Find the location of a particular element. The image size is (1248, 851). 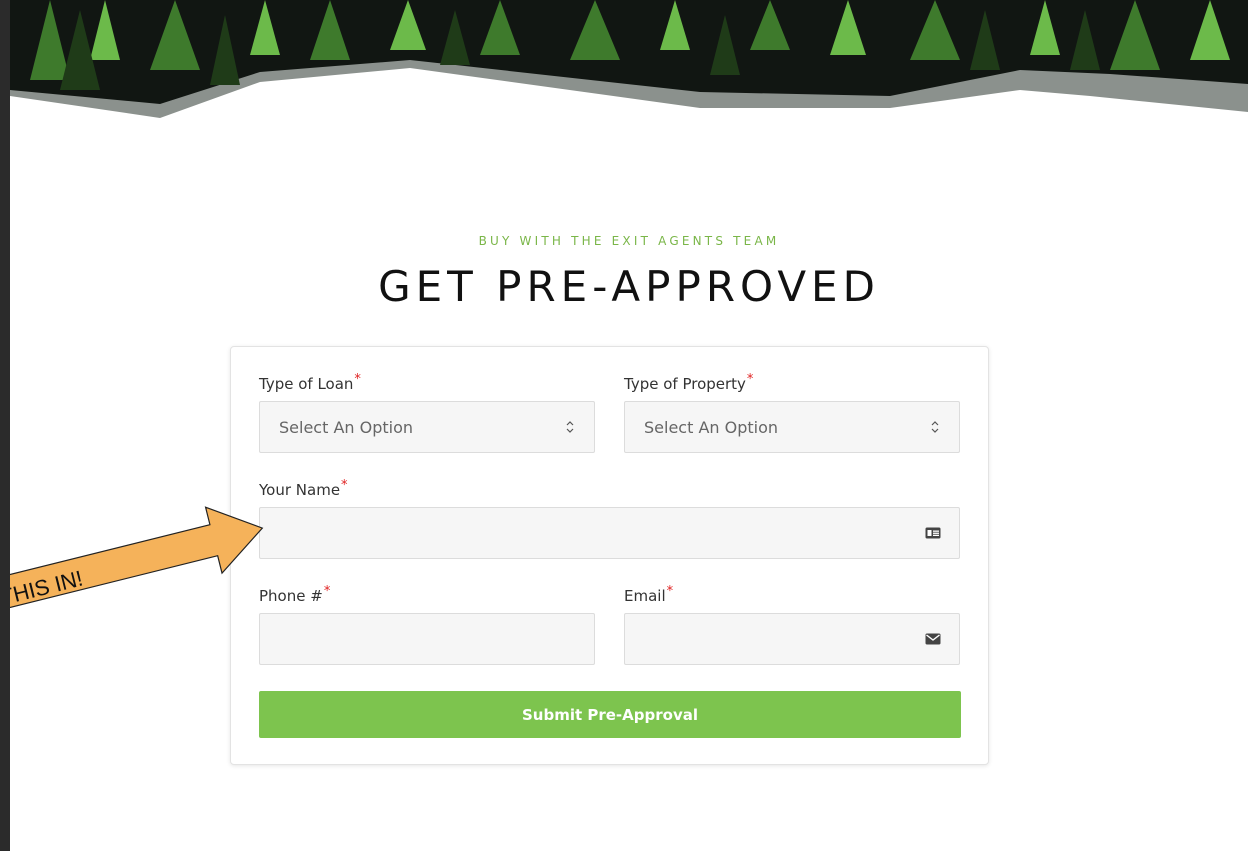

loan-type-label: Type of Loan* is located at coordinates (310, 382).